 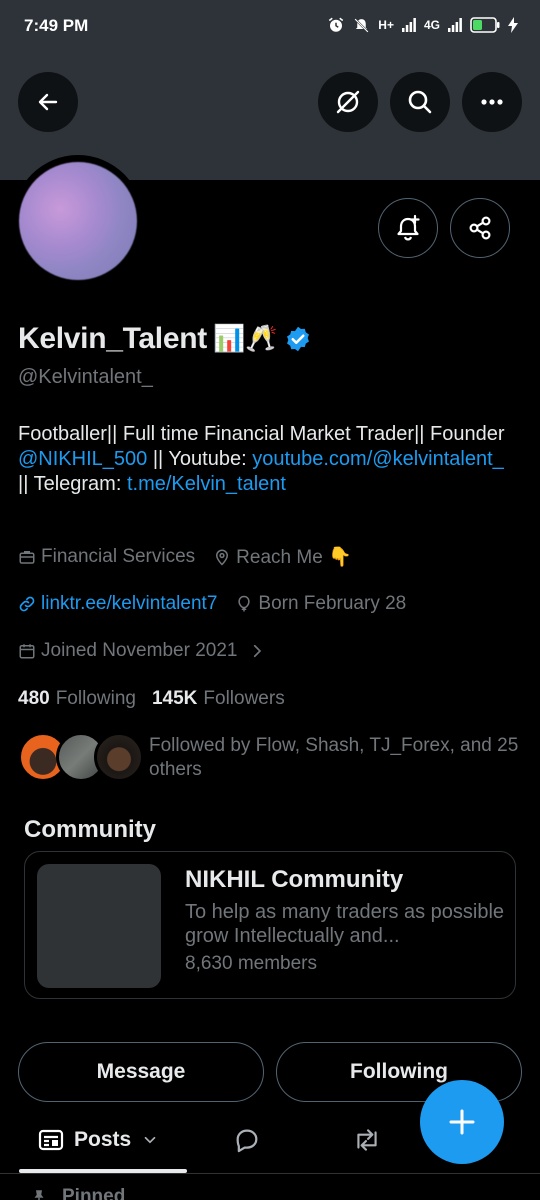 I want to click on profile-meta-row-3: Joined November 2021, so click(x=151, y=651).